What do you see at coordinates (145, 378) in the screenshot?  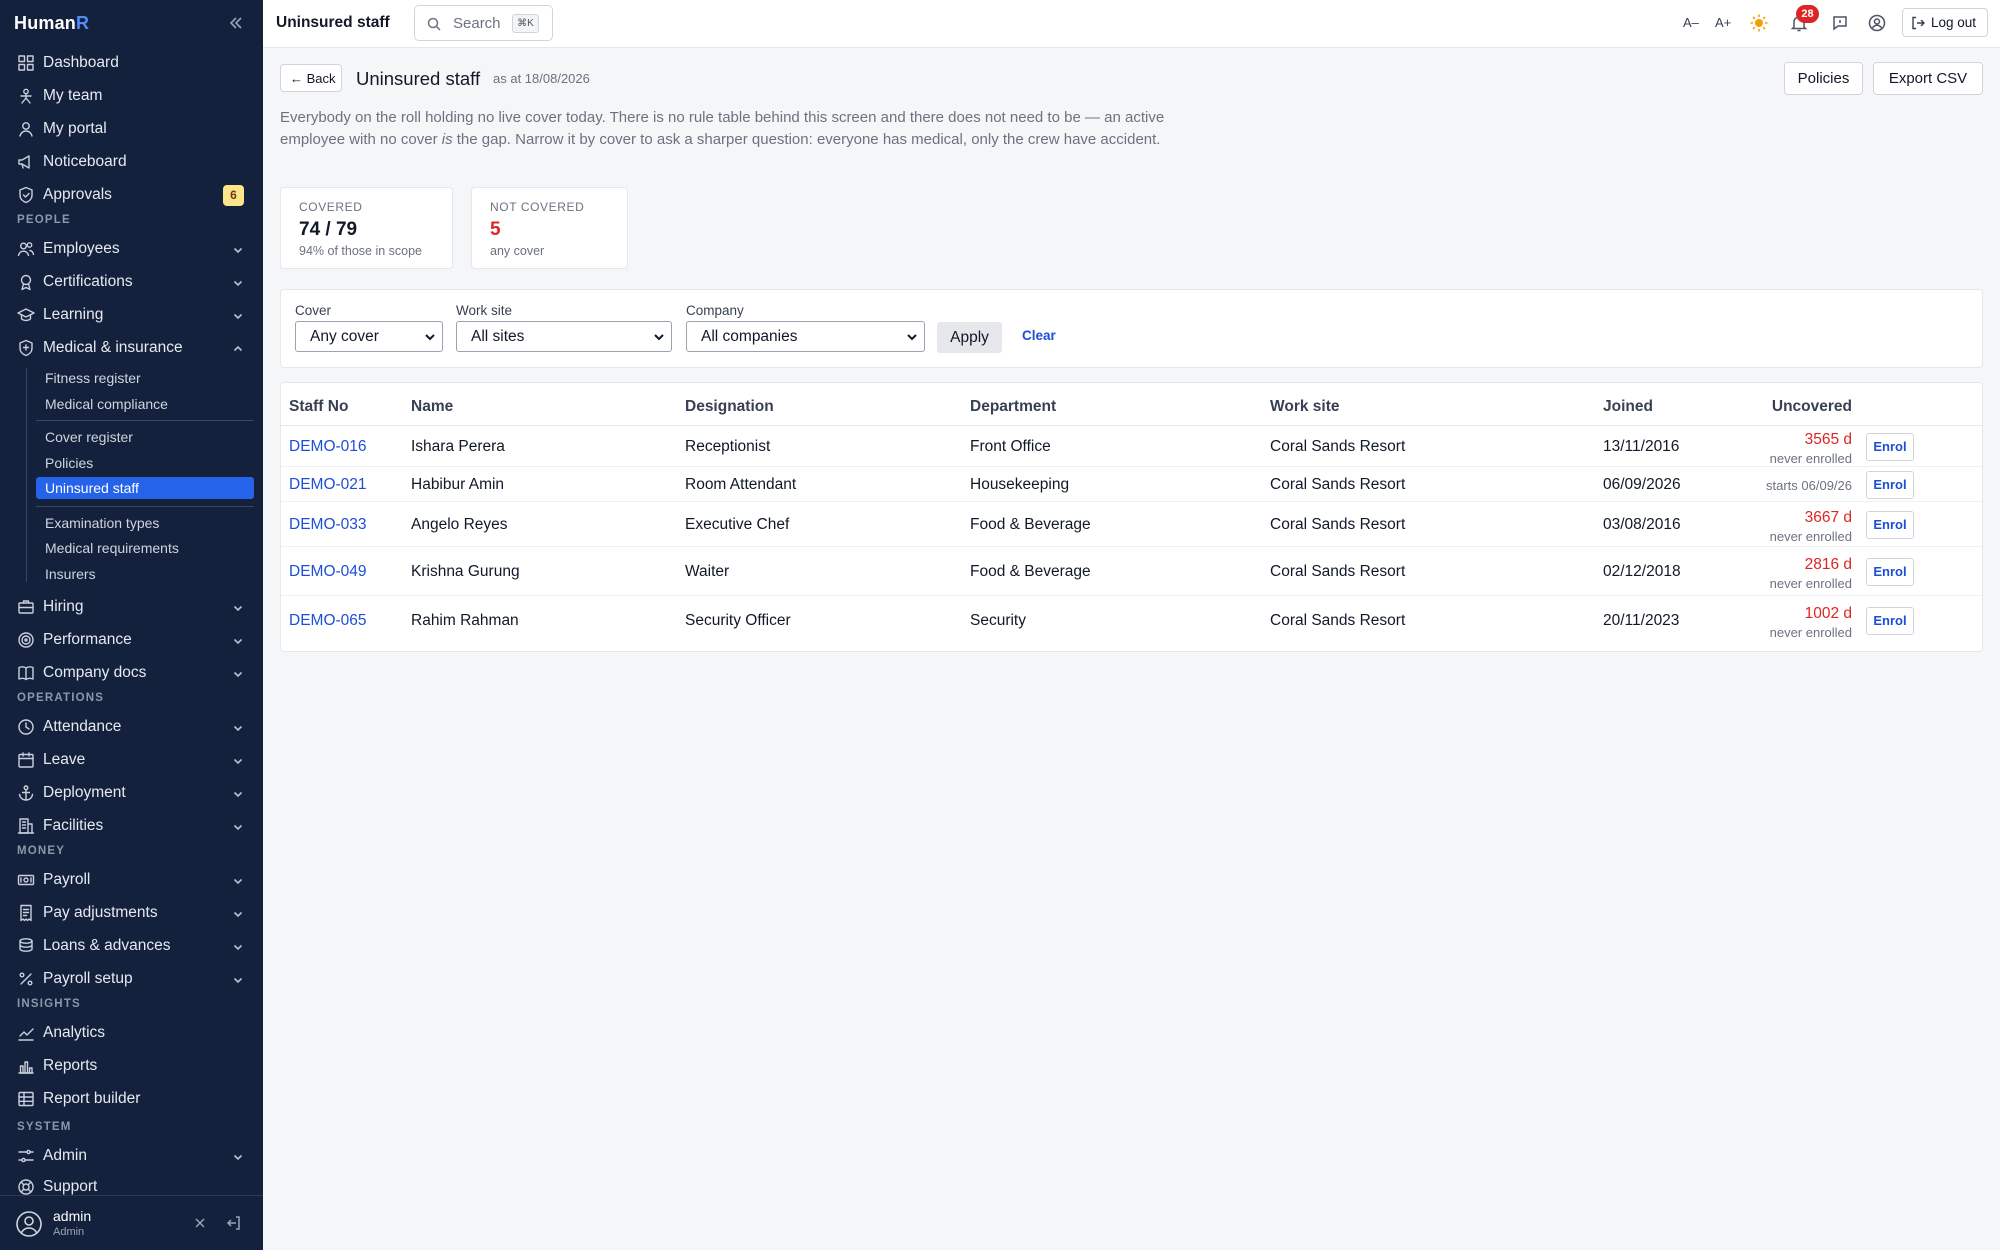 I see `sidebar-subitem-fitness-register: Fitness register` at bounding box center [145, 378].